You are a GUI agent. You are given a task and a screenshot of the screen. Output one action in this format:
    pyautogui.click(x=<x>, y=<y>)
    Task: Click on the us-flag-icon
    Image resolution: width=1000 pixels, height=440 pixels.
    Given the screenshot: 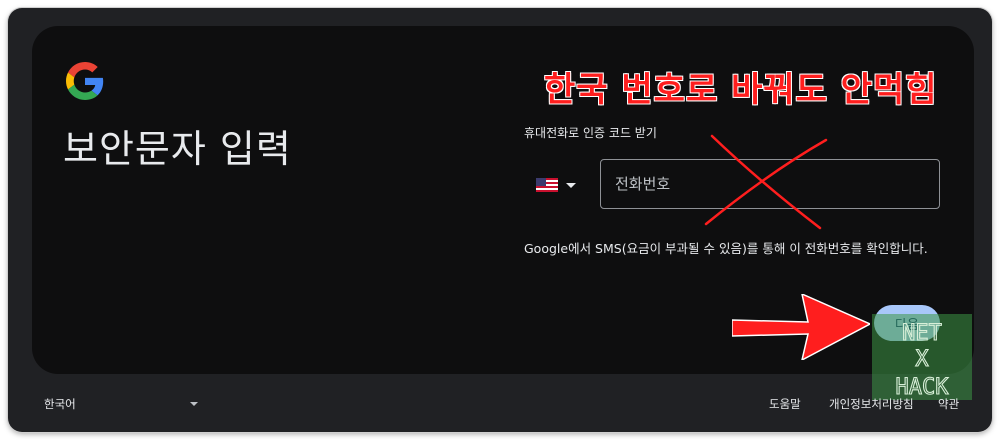 What is the action you would take?
    pyautogui.click(x=547, y=185)
    